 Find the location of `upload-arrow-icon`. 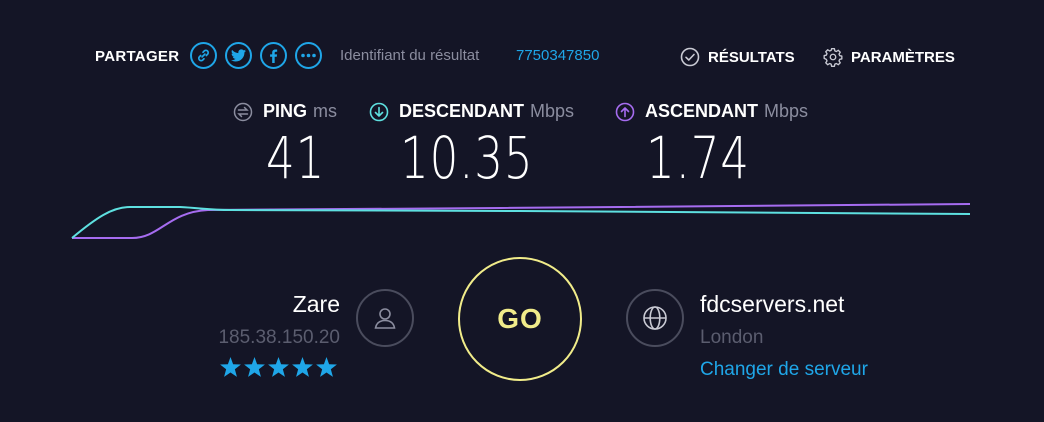

upload-arrow-icon is located at coordinates (625, 111).